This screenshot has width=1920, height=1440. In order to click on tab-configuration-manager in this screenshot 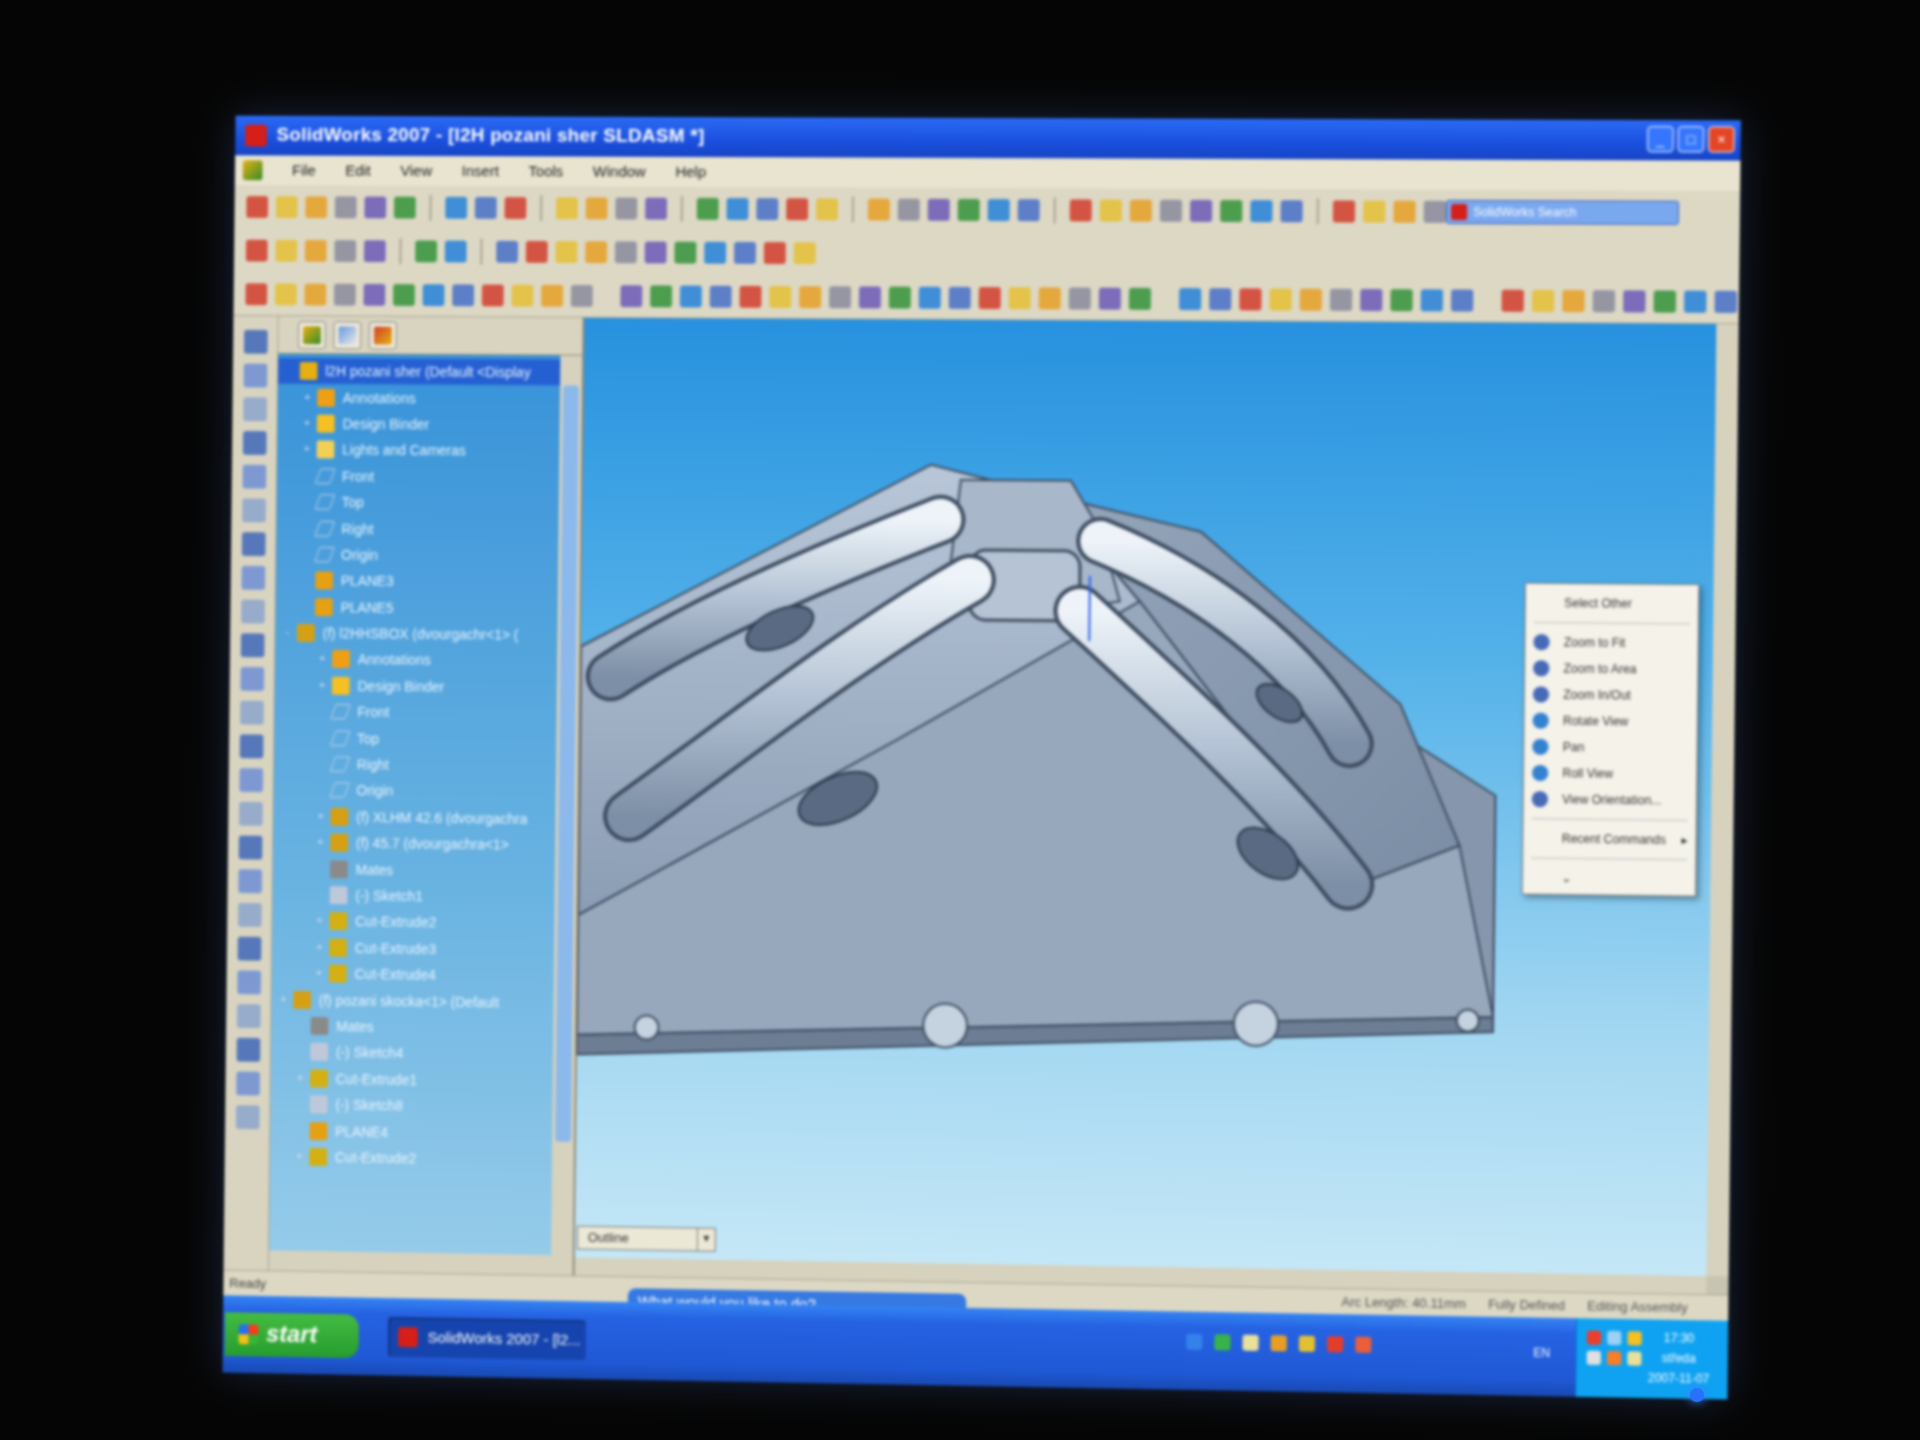, I will do `click(383, 335)`.